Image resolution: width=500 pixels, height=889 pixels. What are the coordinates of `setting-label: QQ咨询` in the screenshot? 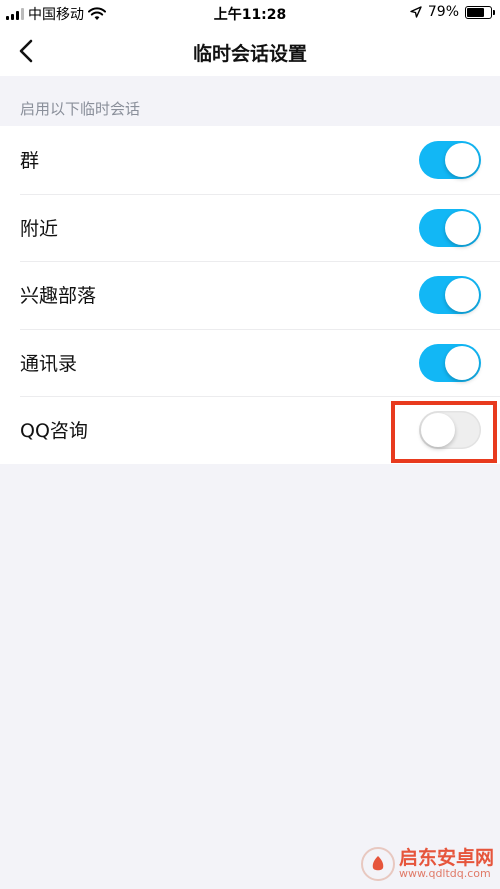 It's located at (54, 431).